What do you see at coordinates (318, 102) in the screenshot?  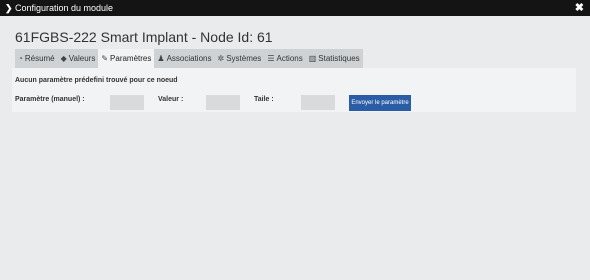 I see `size-input` at bounding box center [318, 102].